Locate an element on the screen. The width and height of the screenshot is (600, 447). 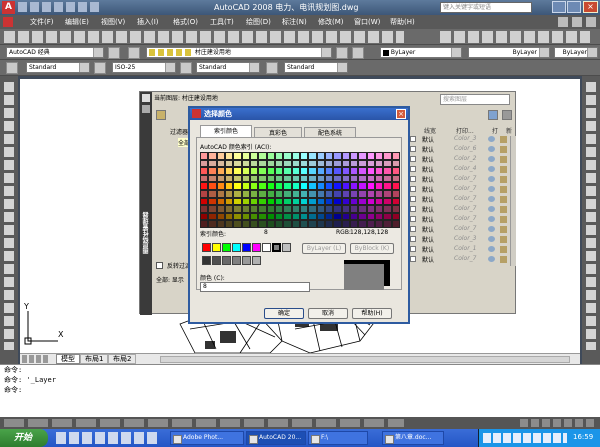
layer-search-field: 搜索图层 is located at coordinates (475, 99).